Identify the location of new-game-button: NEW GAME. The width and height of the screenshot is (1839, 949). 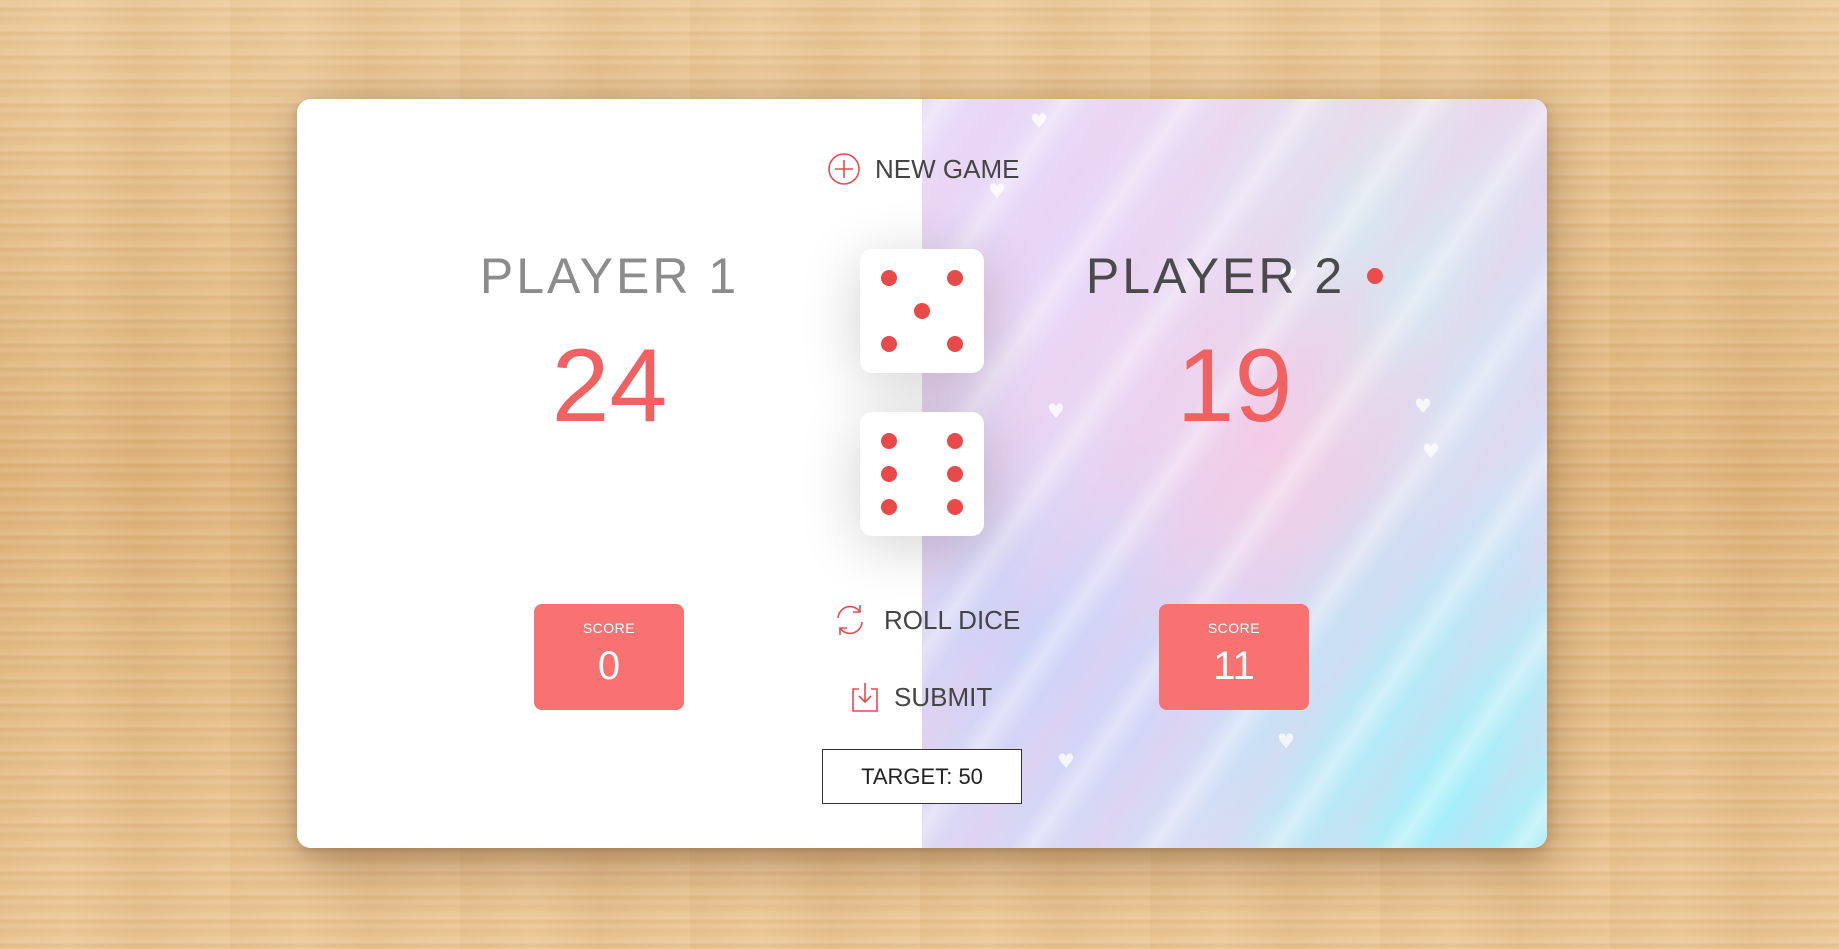
(923, 169).